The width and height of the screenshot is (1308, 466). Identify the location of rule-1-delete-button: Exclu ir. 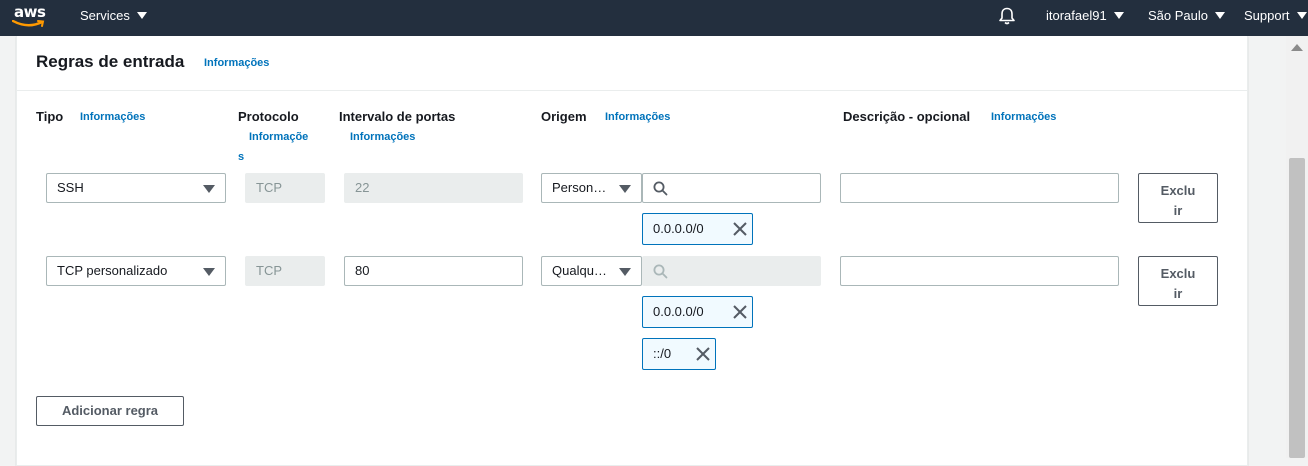
(1178, 198).